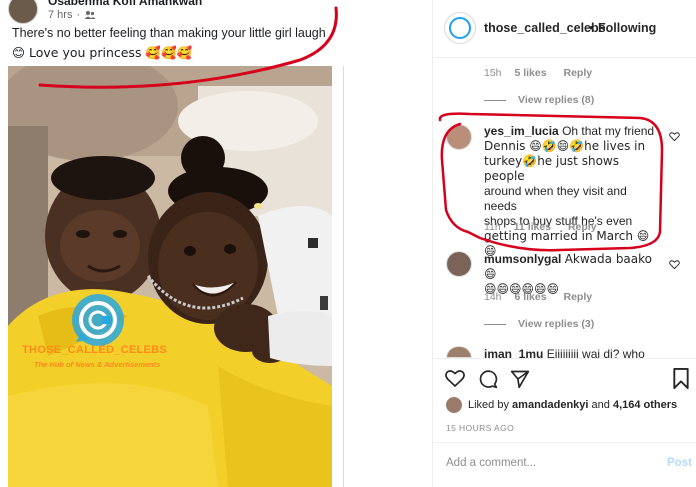  Describe the element at coordinates (556, 324) in the screenshot. I see `view-replies-label: View replies (3)` at that location.